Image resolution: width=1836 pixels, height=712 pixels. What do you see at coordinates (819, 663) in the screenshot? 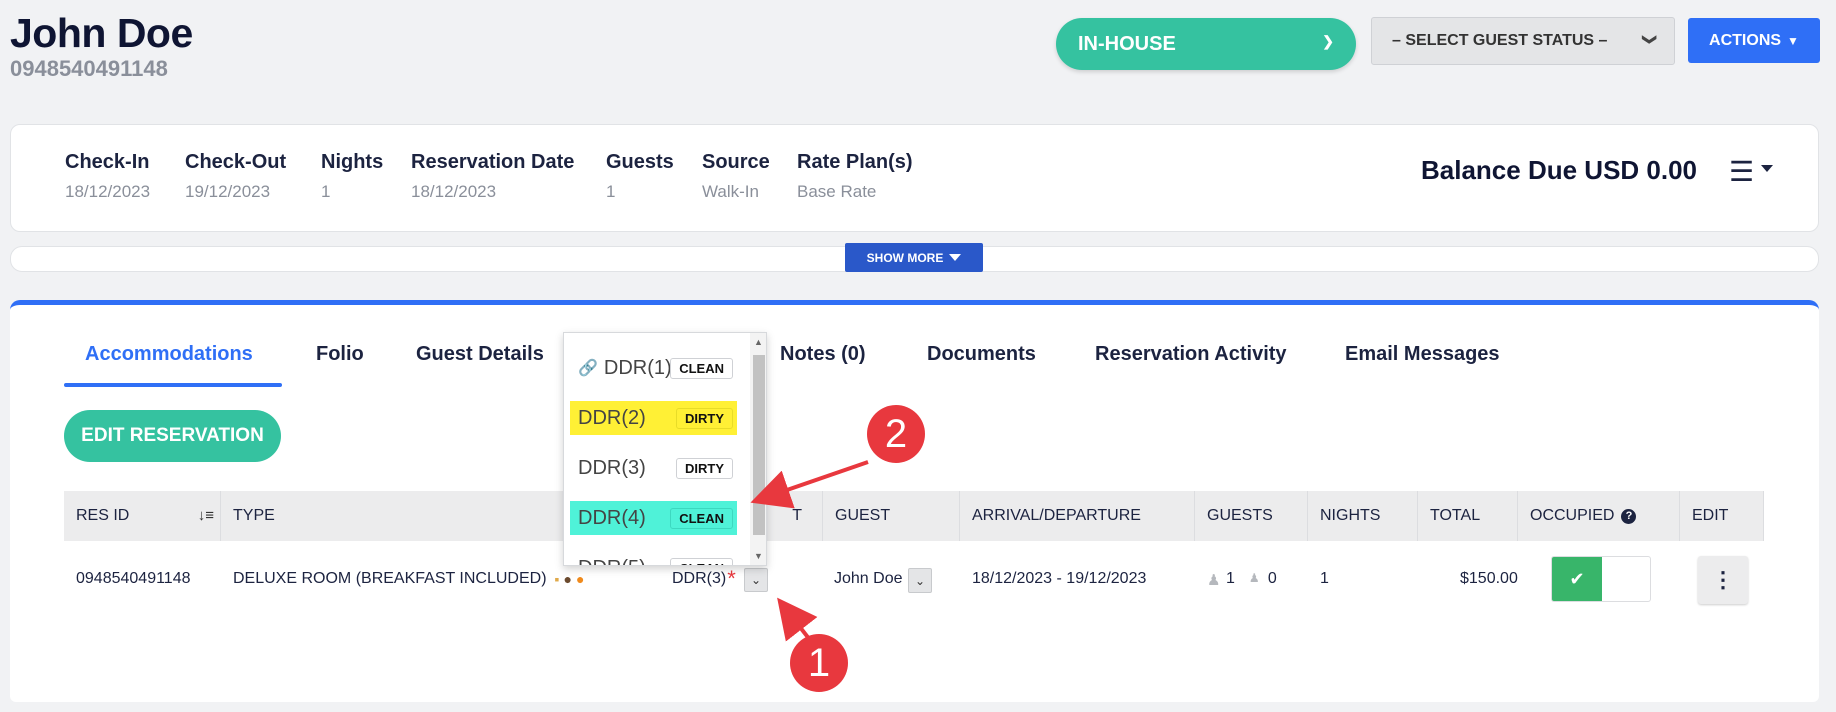
I see `callout-1: 1` at bounding box center [819, 663].